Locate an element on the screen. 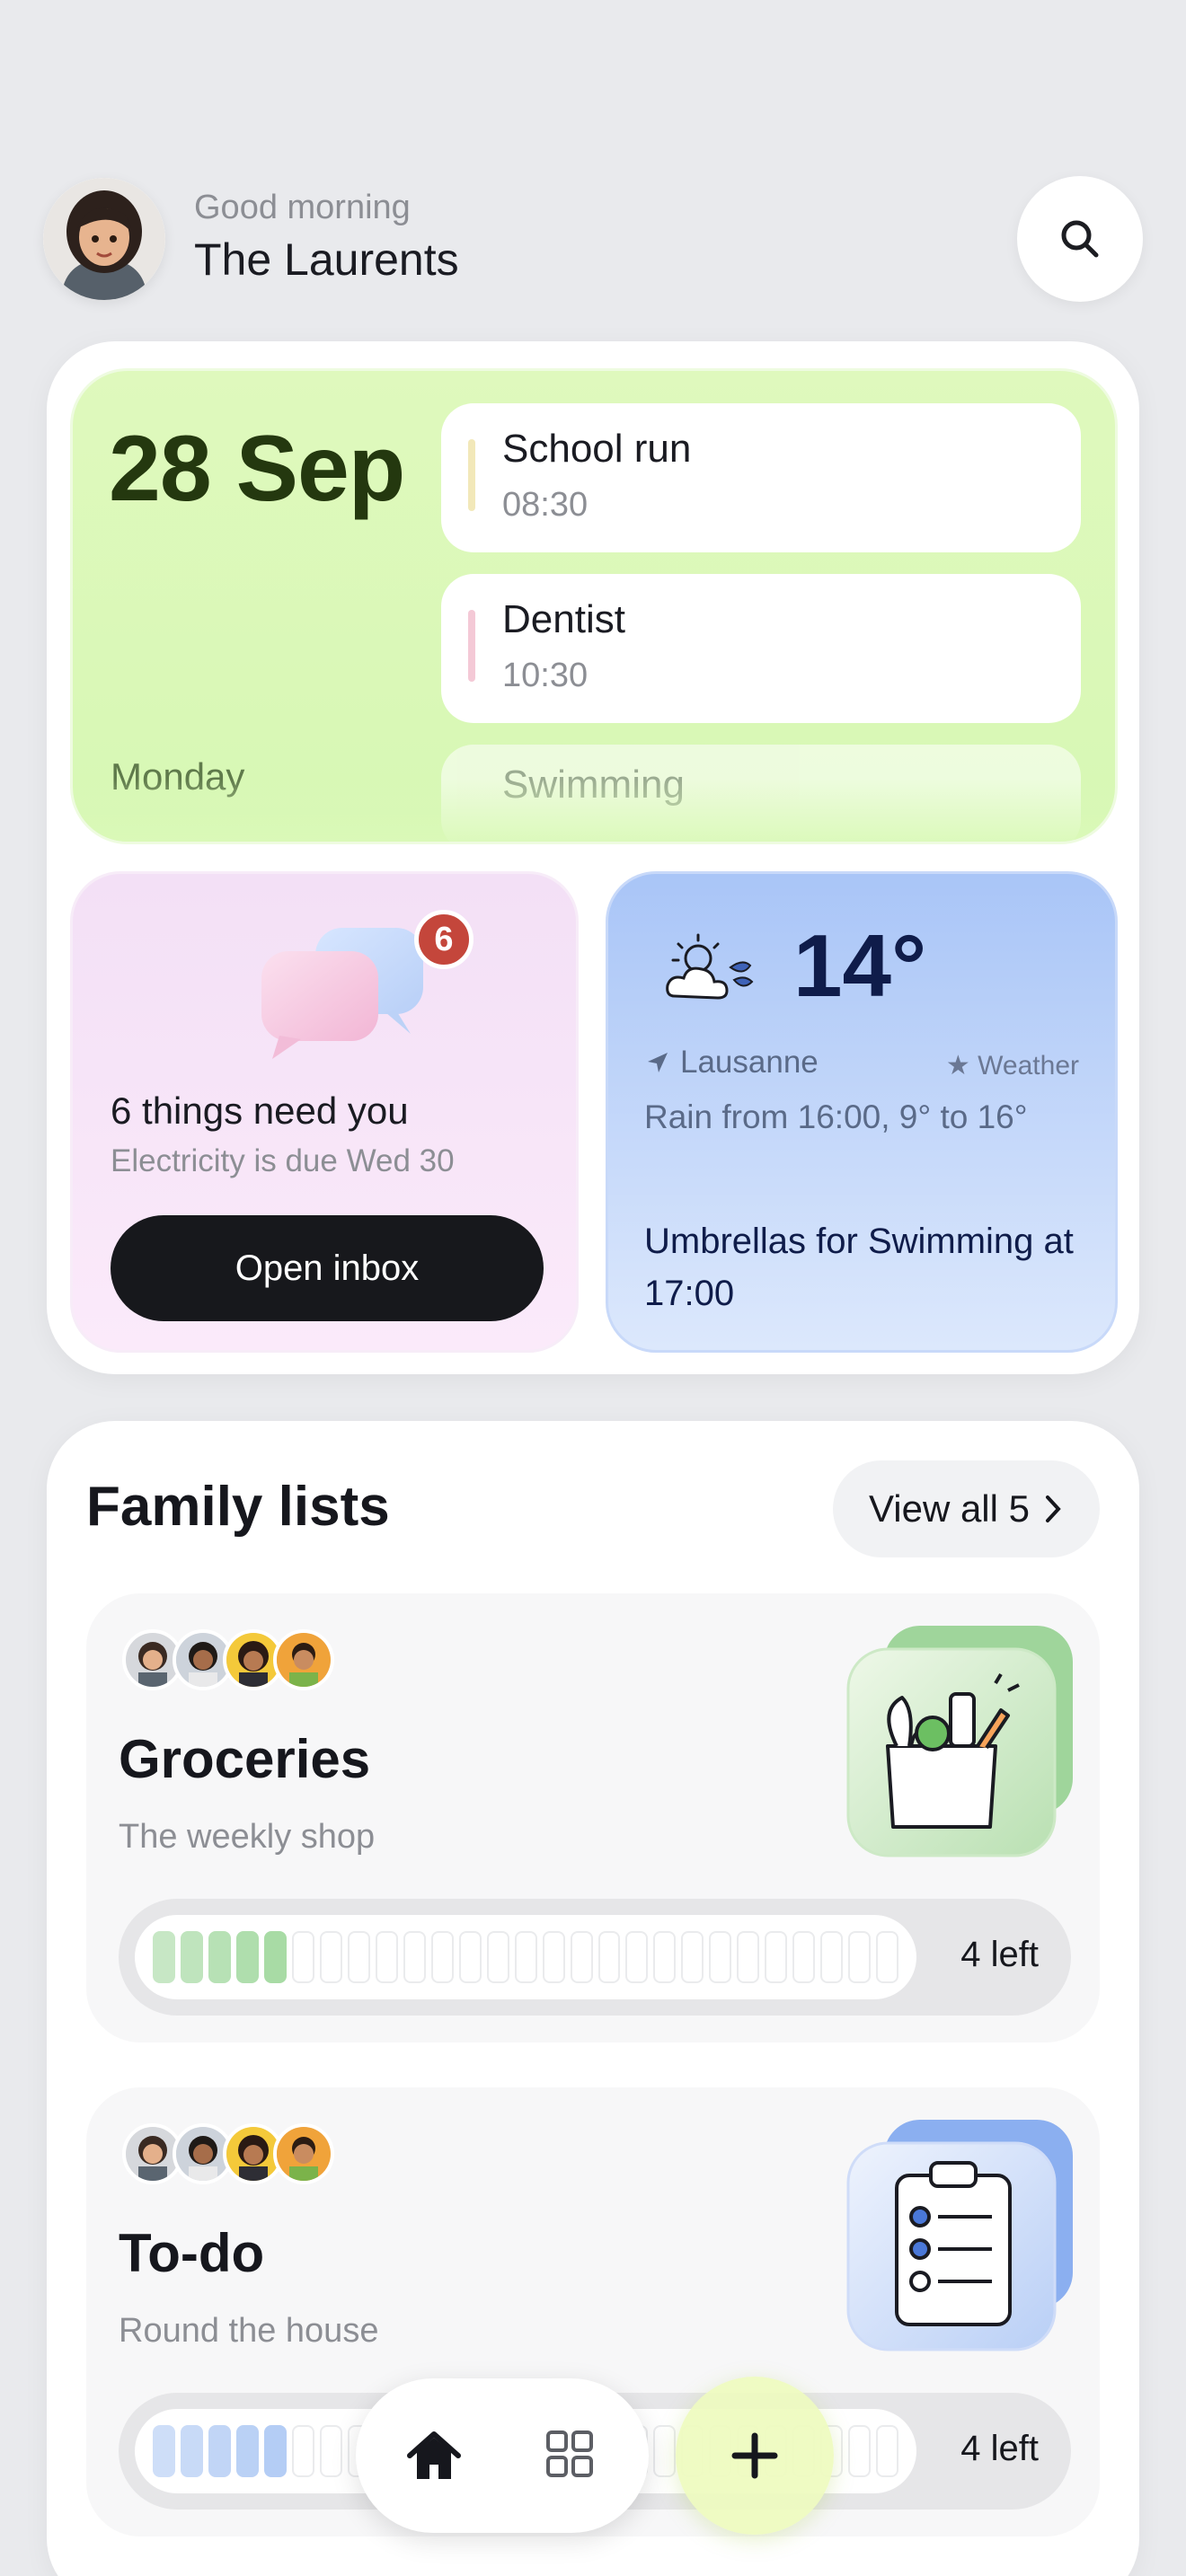 This screenshot has width=1186, height=2576. greeting-text: Good morning is located at coordinates (302, 207).